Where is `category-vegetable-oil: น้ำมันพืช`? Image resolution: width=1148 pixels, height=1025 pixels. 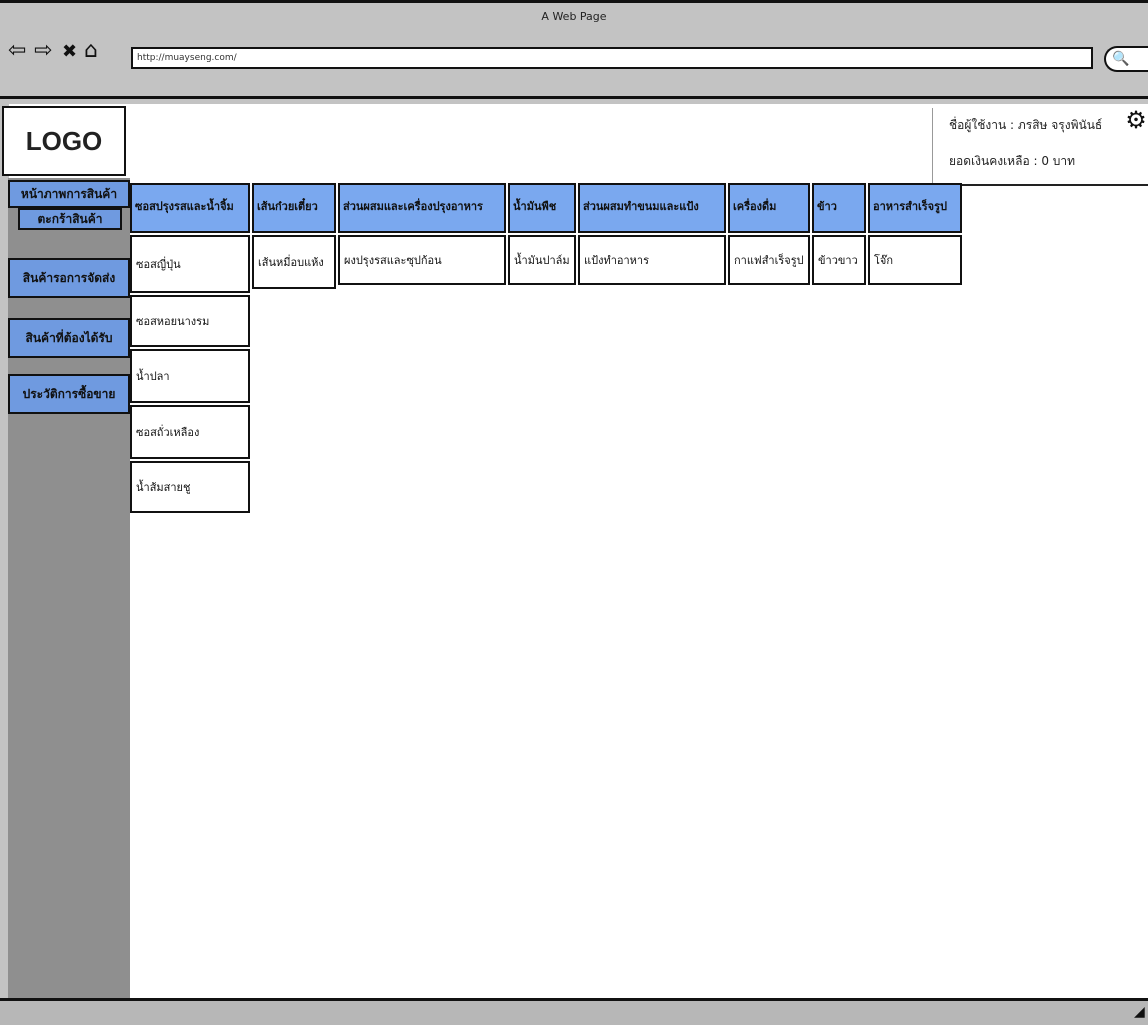
category-vegetable-oil: น้ำมันพืช is located at coordinates (542, 208).